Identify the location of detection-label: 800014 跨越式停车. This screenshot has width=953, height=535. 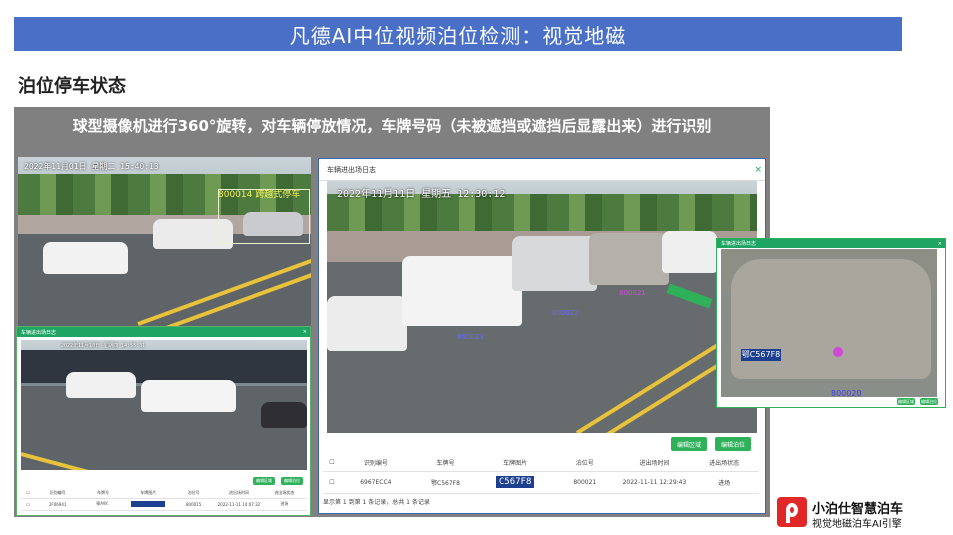
(259, 195).